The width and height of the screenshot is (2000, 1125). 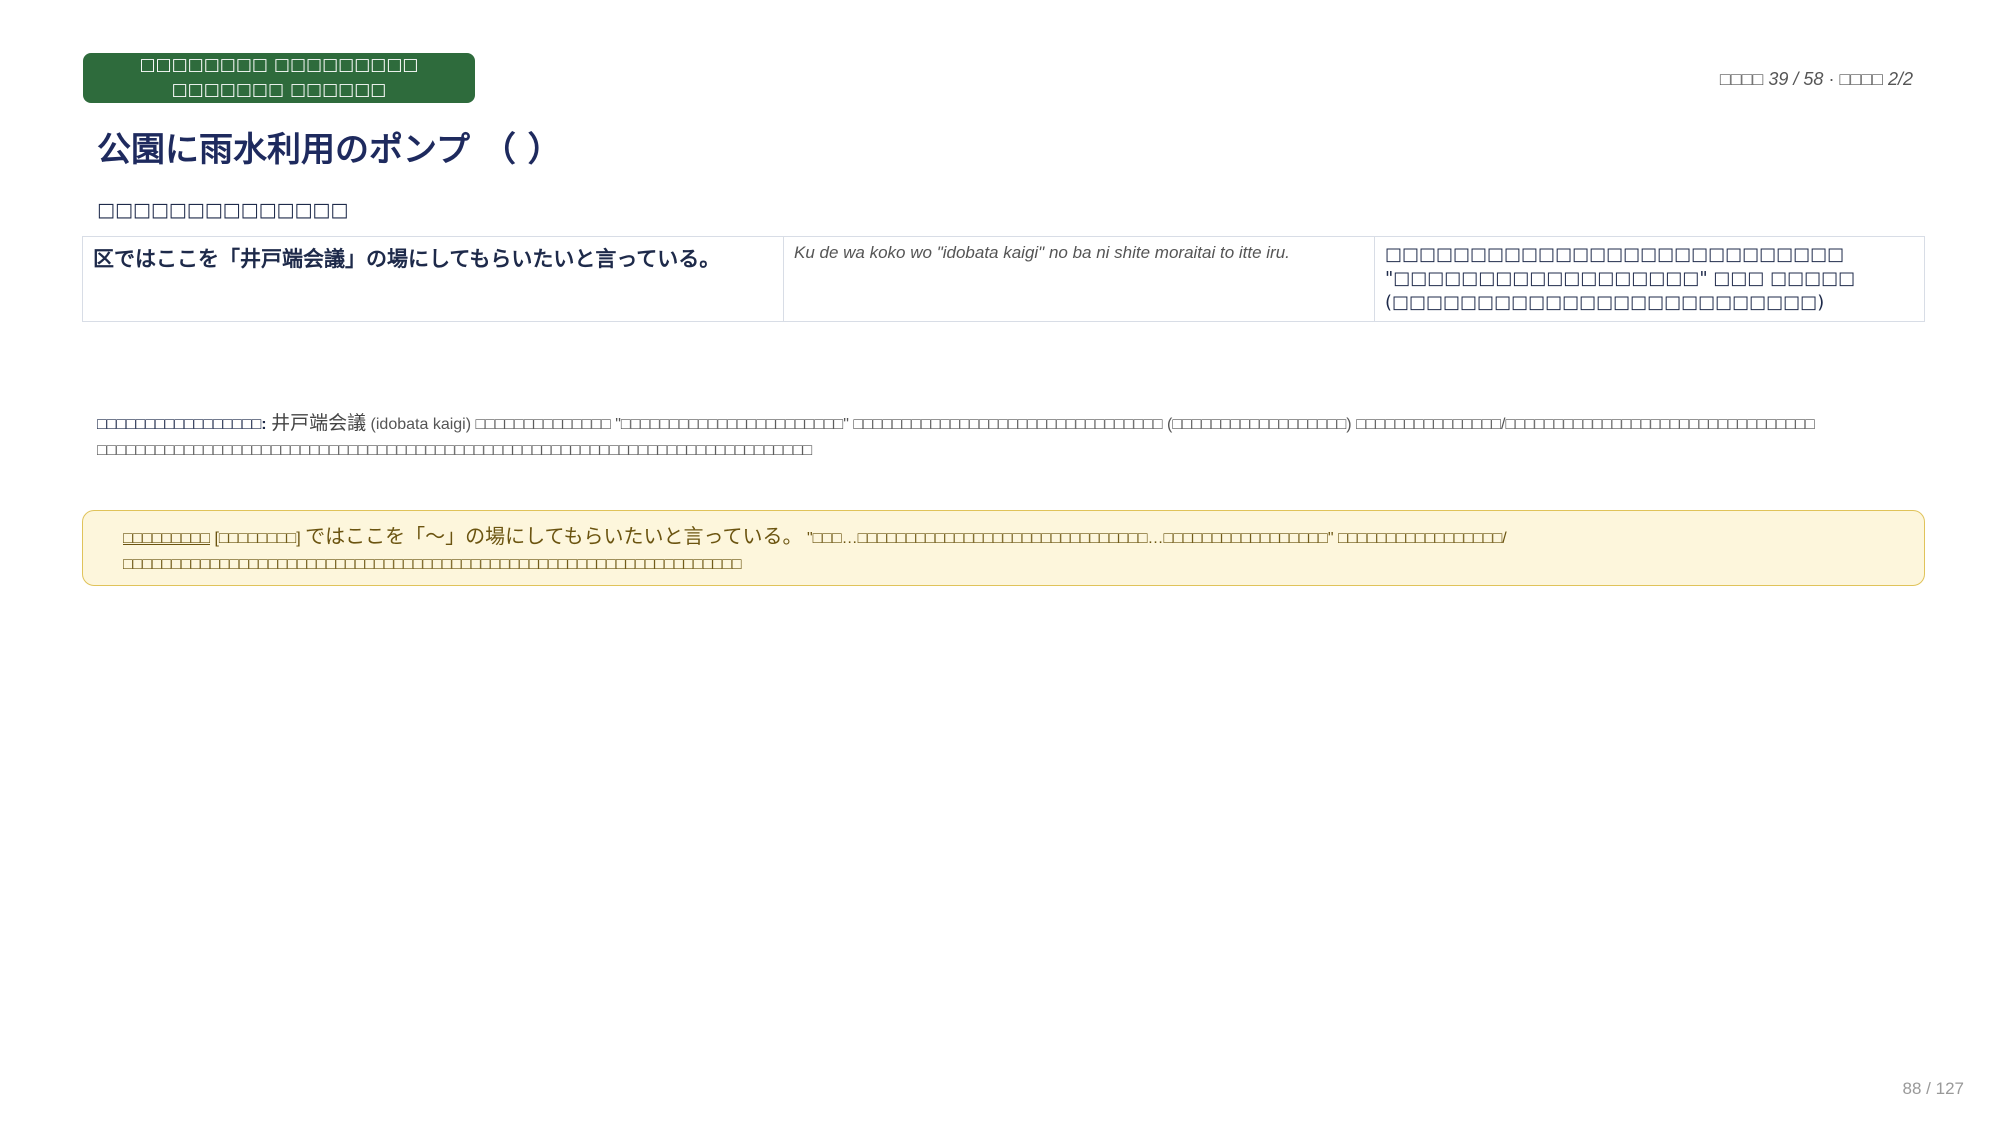 What do you see at coordinates (319, 423) in the screenshot?
I see `vocab-term: 井戸端会議` at bounding box center [319, 423].